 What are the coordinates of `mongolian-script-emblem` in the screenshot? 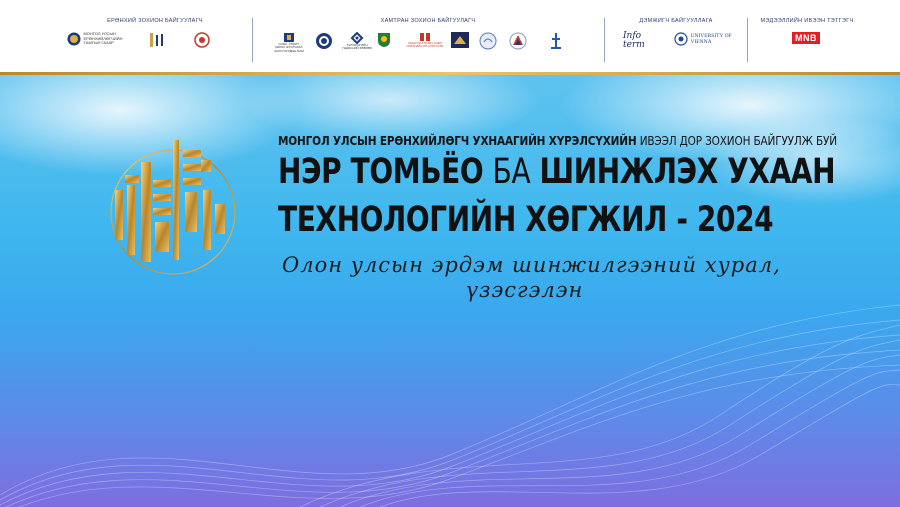 It's located at (173, 207).